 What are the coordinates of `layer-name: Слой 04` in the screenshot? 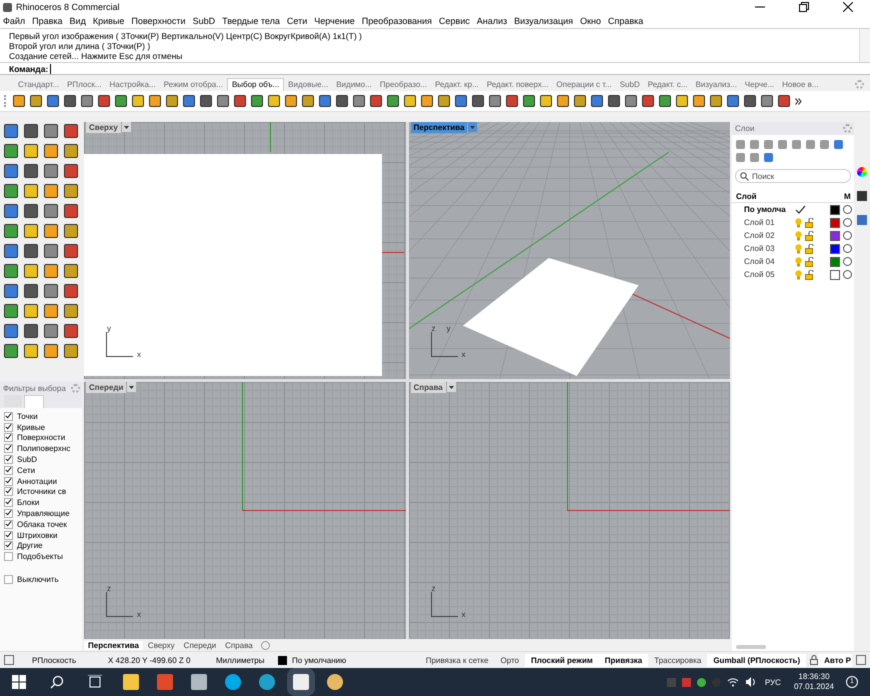 It's located at (768, 261).